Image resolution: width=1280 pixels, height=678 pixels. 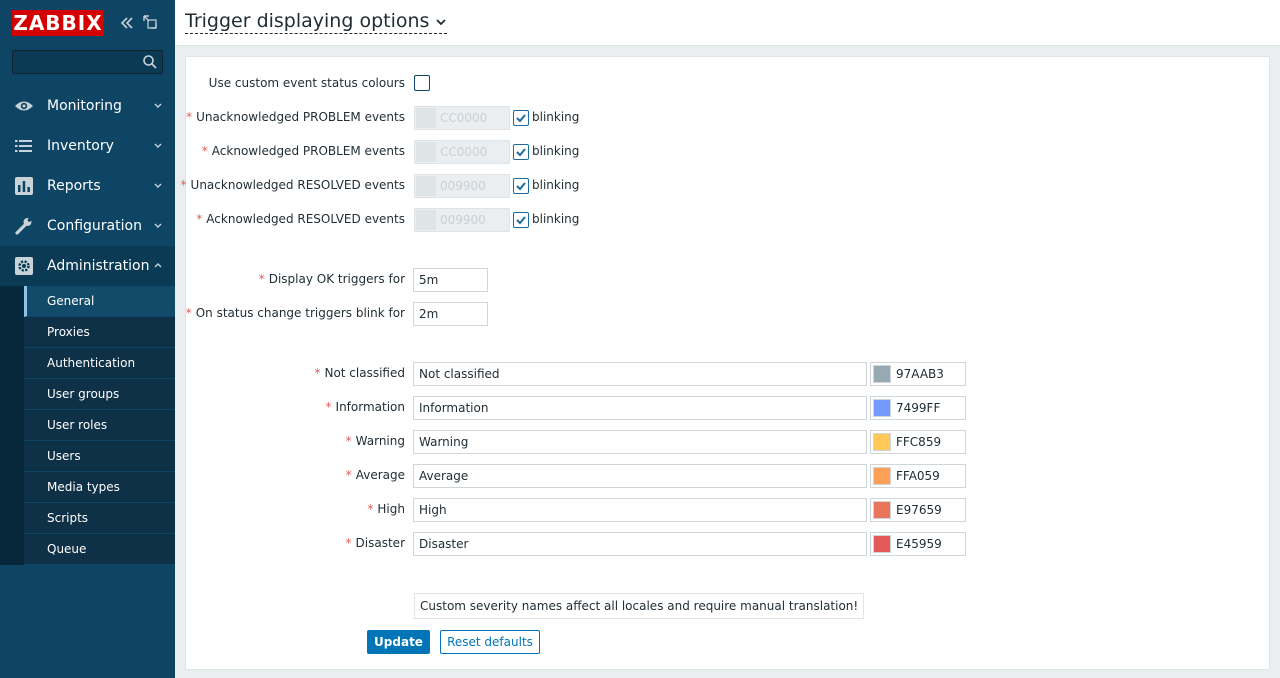 What do you see at coordinates (83, 394) in the screenshot?
I see `submenu-label: User groups` at bounding box center [83, 394].